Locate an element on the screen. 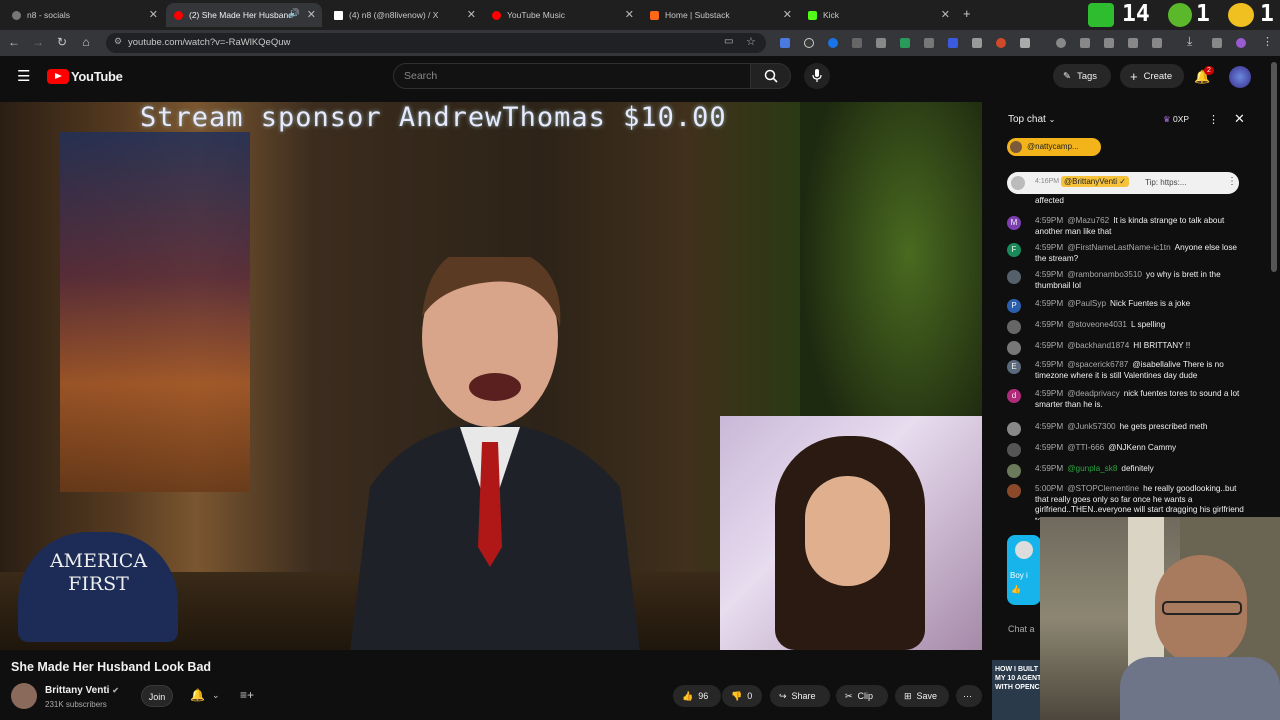  plus-icon: + is located at coordinates (1134, 76).